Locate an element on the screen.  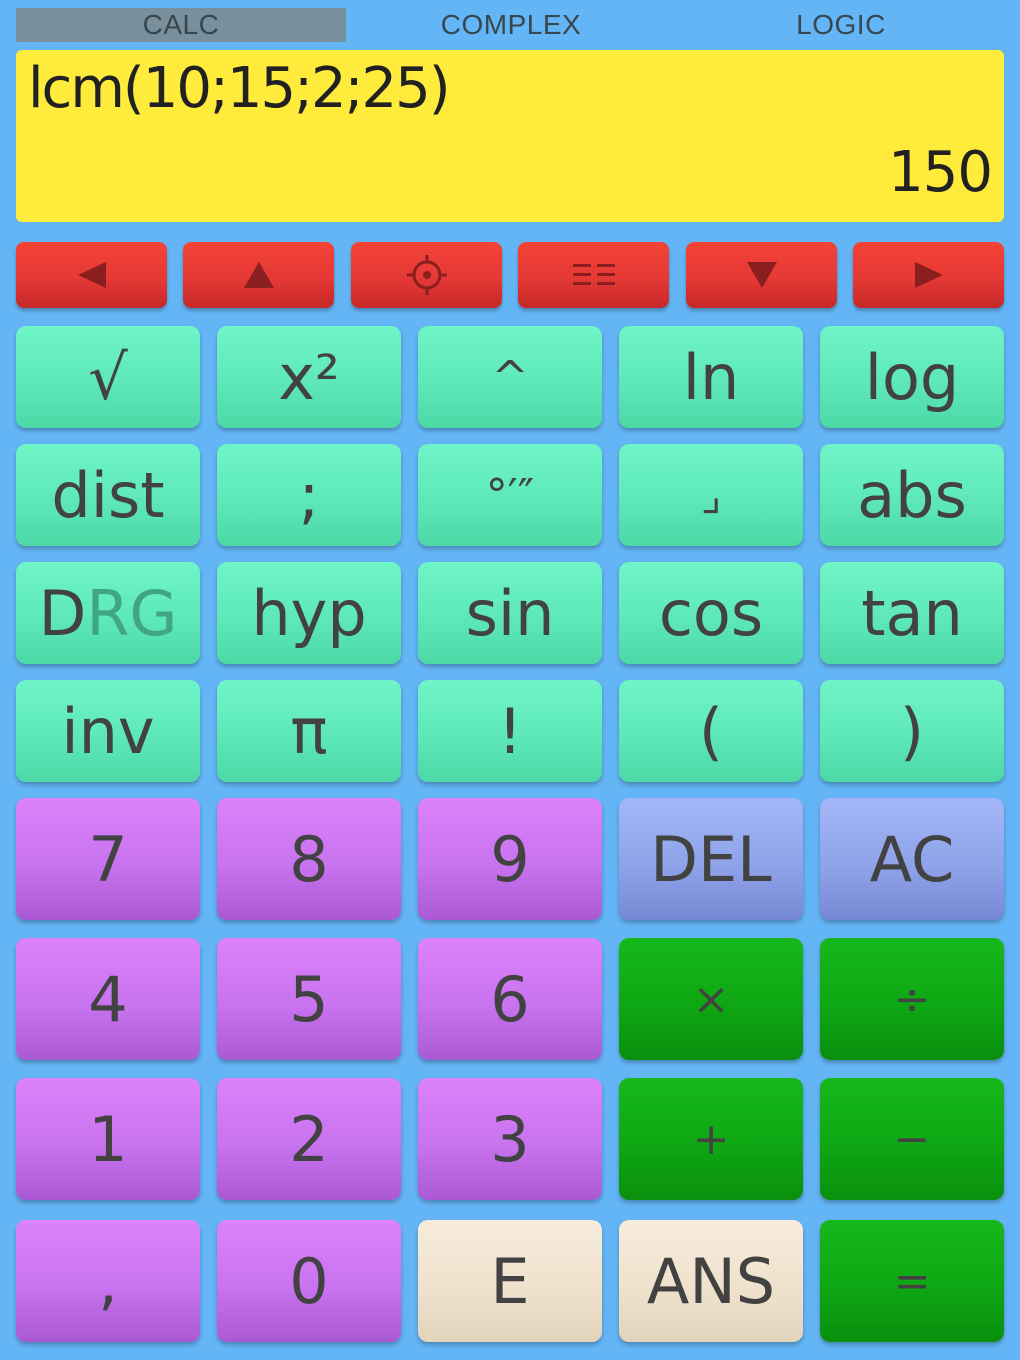
fraction-key: ⌟ is located at coordinates (711, 495).